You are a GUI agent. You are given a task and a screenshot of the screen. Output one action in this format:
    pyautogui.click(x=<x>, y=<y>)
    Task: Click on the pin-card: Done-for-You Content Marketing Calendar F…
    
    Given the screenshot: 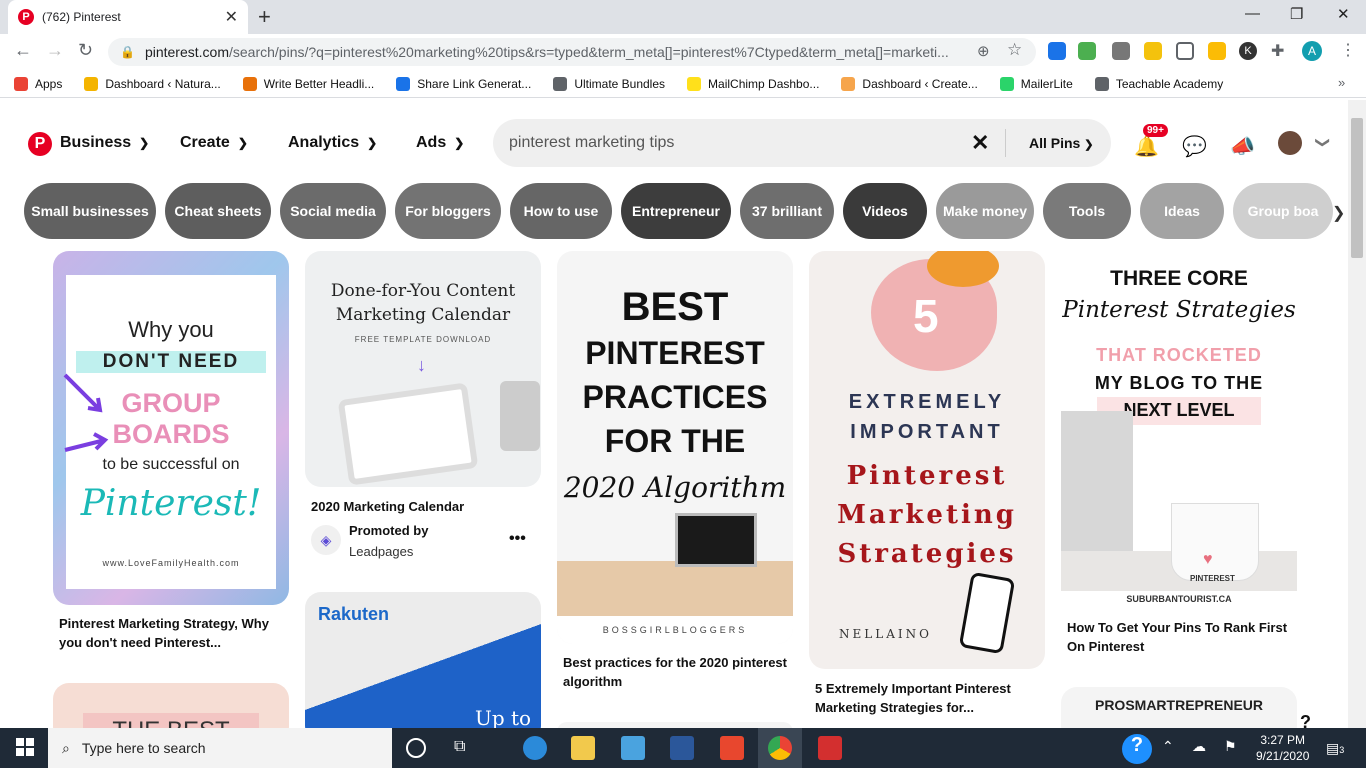 What is the action you would take?
    pyautogui.click(x=423, y=369)
    